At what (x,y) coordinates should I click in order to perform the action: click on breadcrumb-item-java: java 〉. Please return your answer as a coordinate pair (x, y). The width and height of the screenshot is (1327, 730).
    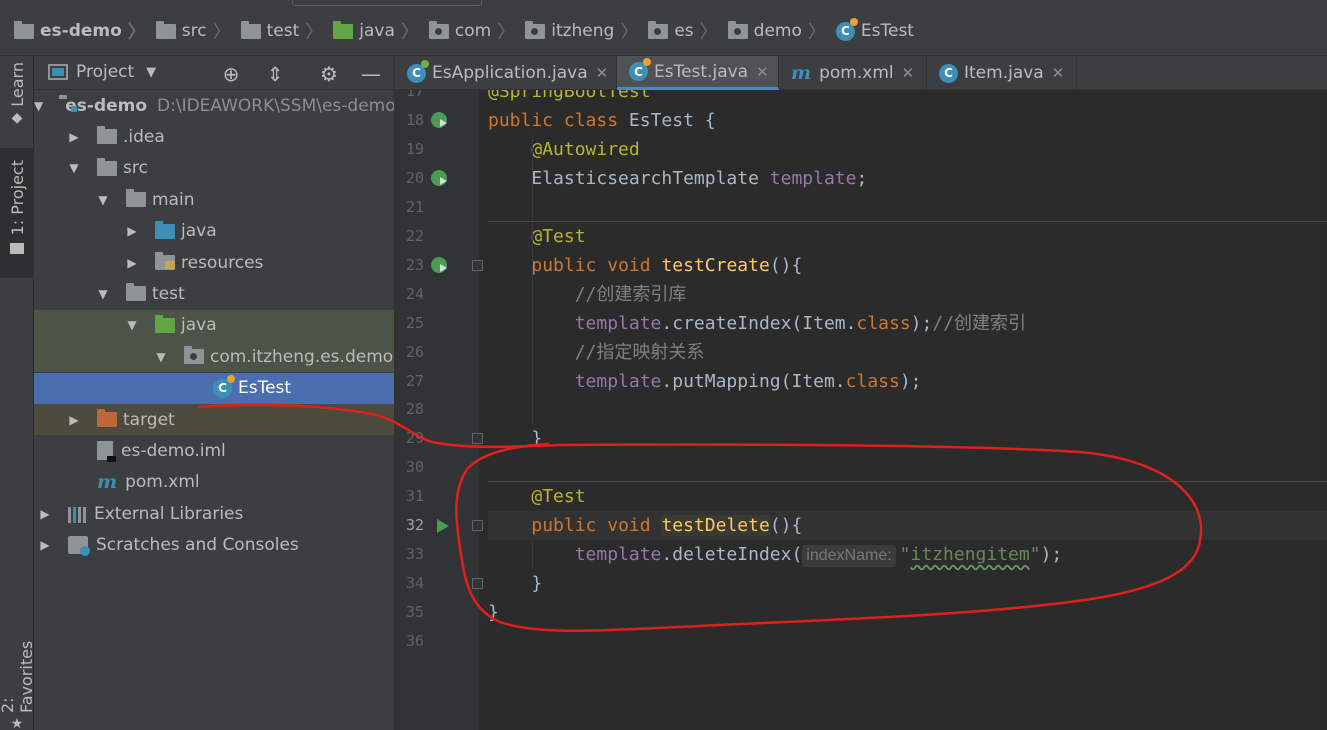
    Looking at the image, I should click on (378, 31).